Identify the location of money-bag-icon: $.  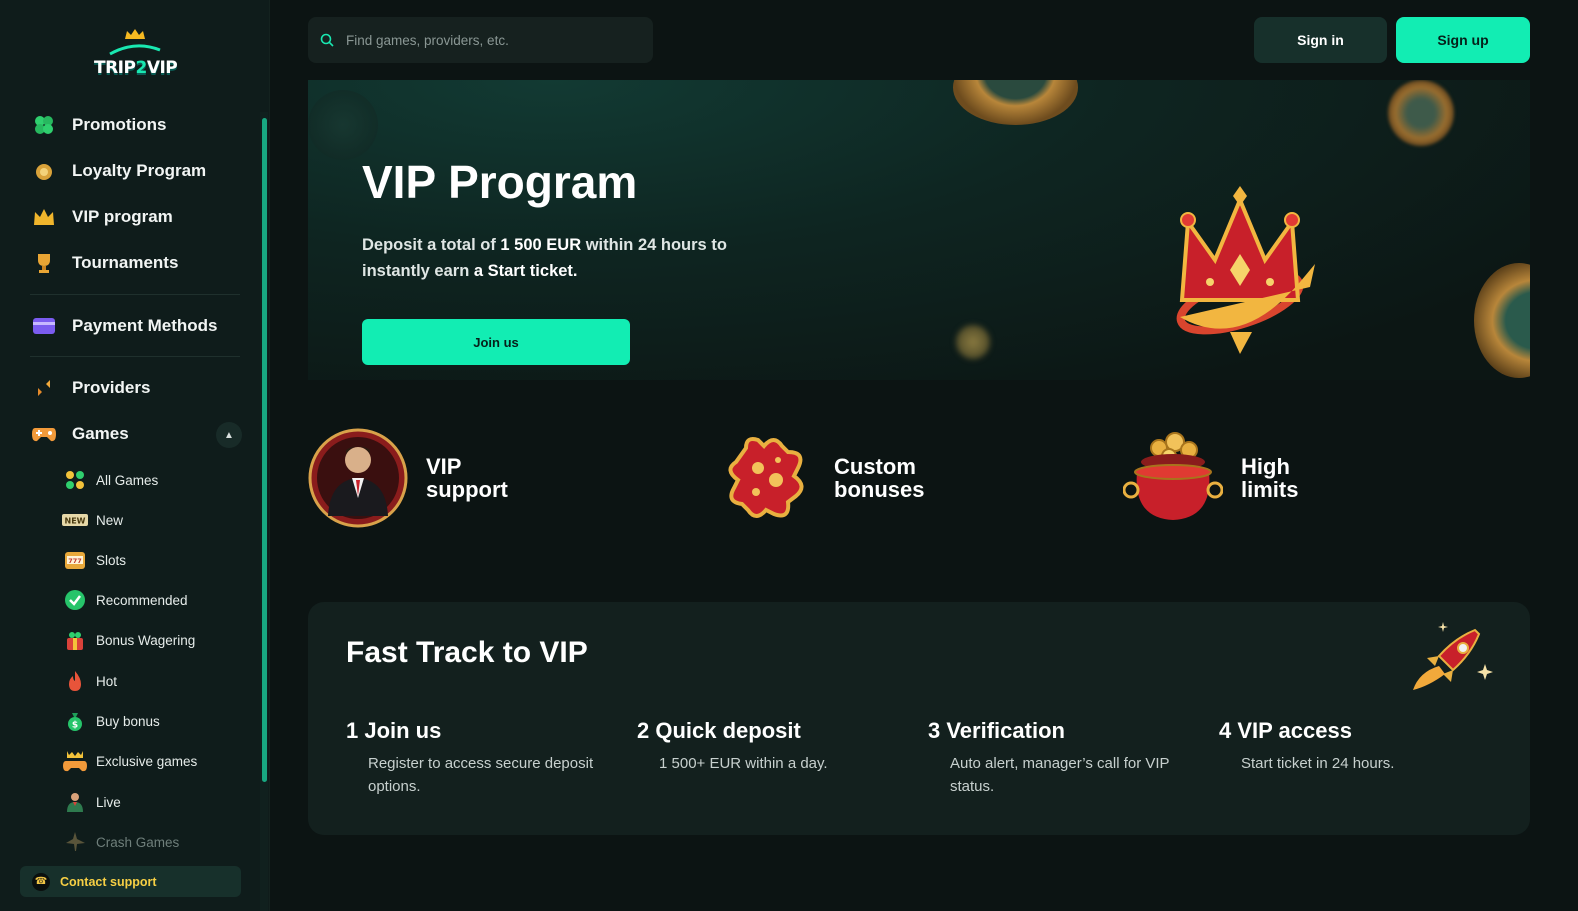
(75, 721).